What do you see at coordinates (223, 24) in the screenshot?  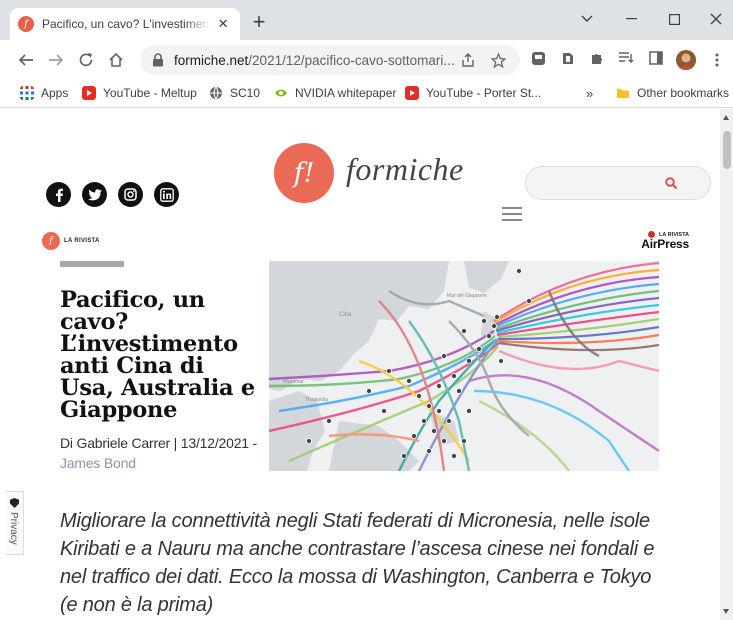 I see `close-tab-icon: ✕` at bounding box center [223, 24].